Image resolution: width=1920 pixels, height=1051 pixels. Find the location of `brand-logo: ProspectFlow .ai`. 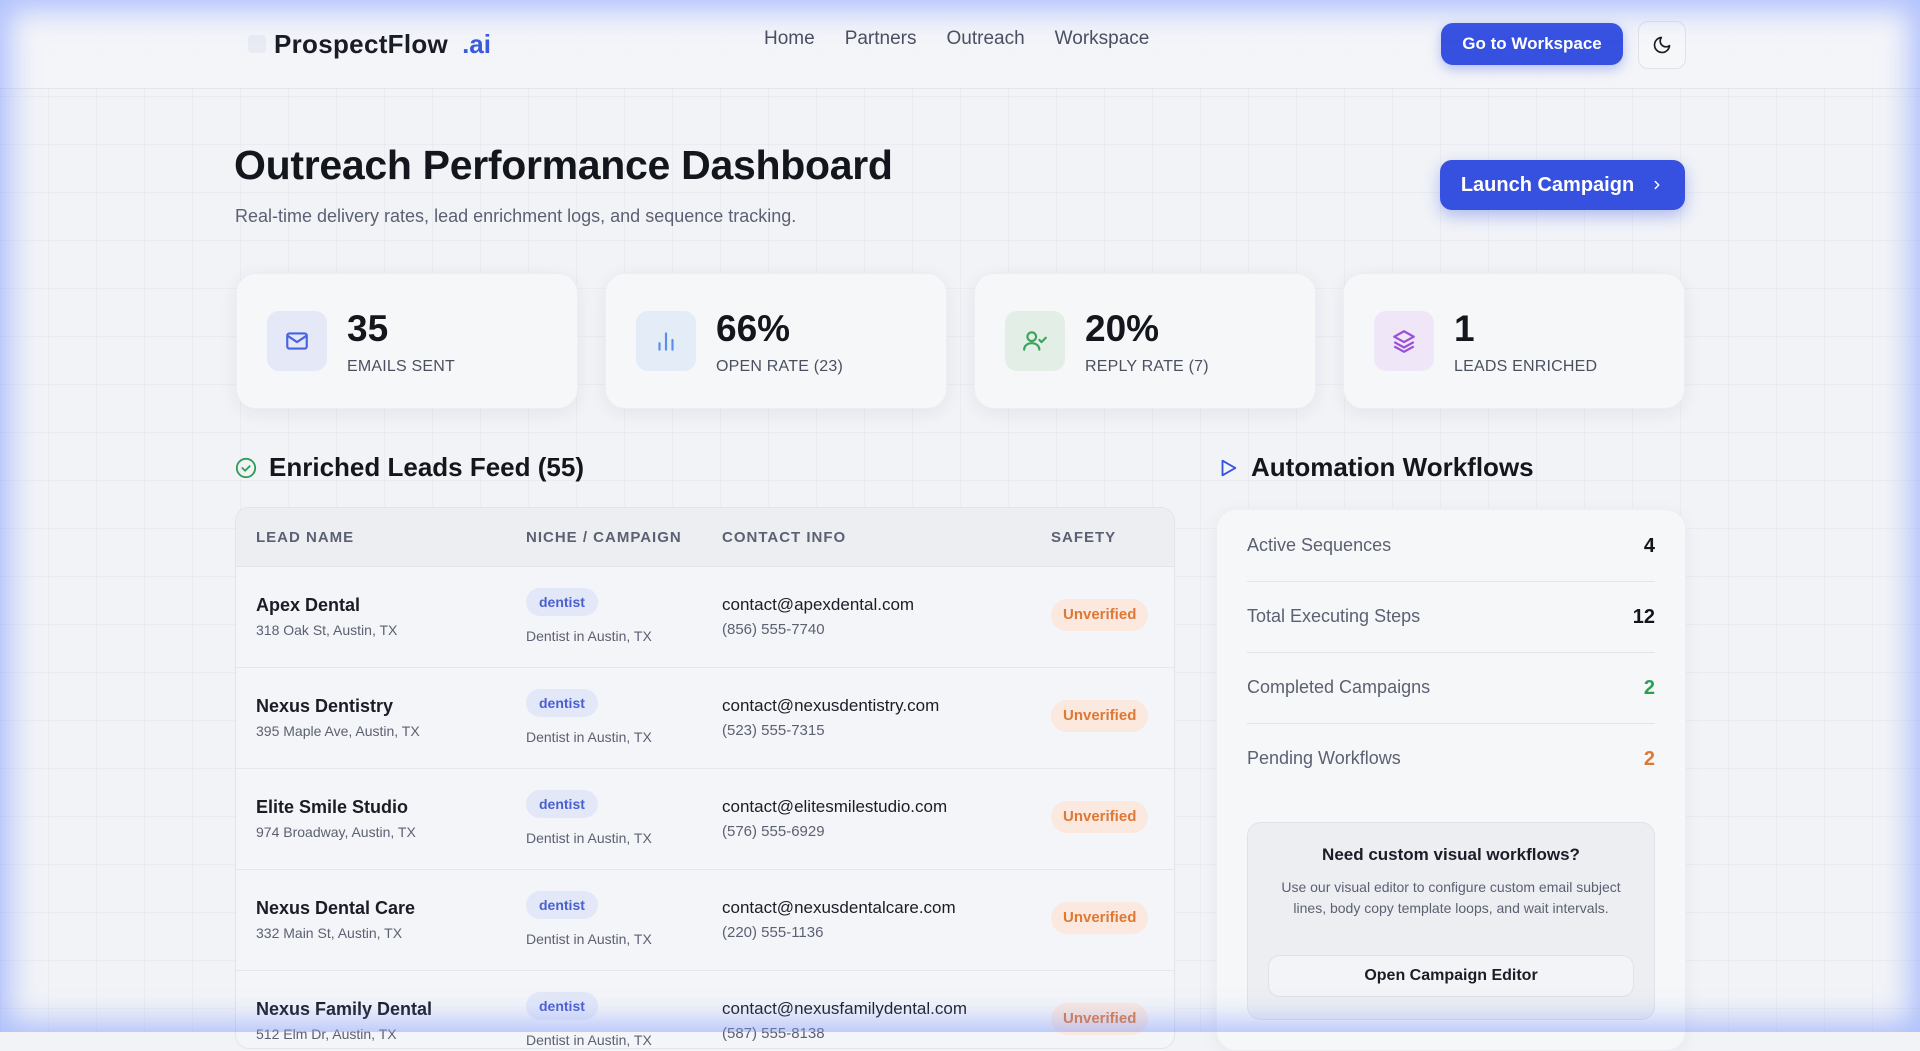

brand-logo: ProspectFlow .ai is located at coordinates (369, 44).